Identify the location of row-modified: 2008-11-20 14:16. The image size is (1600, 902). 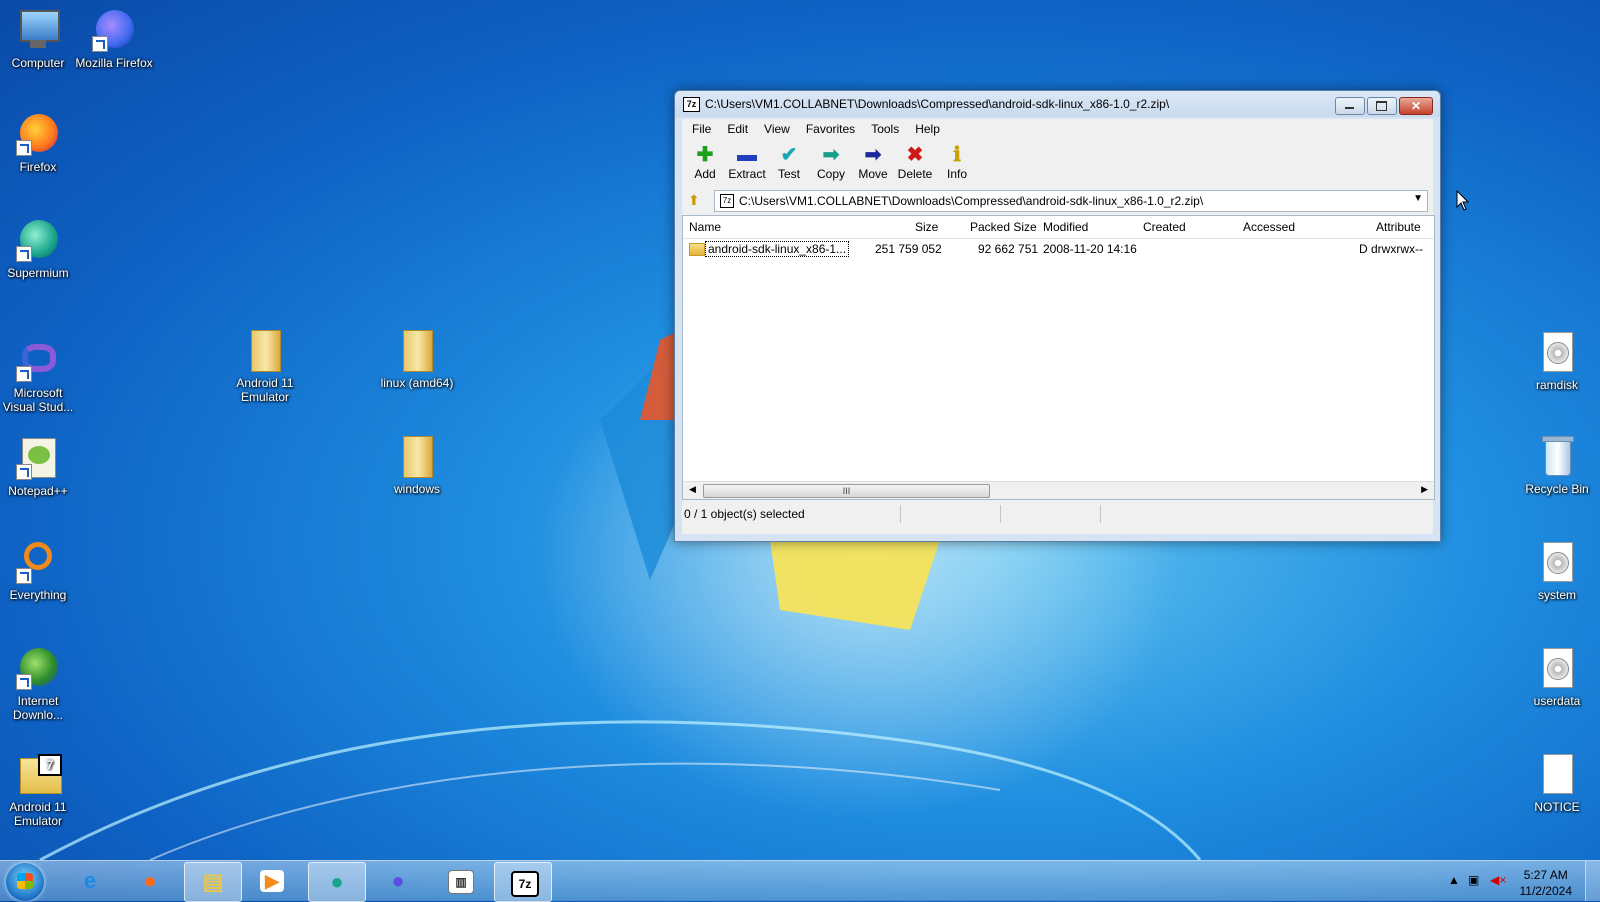
(1090, 249).